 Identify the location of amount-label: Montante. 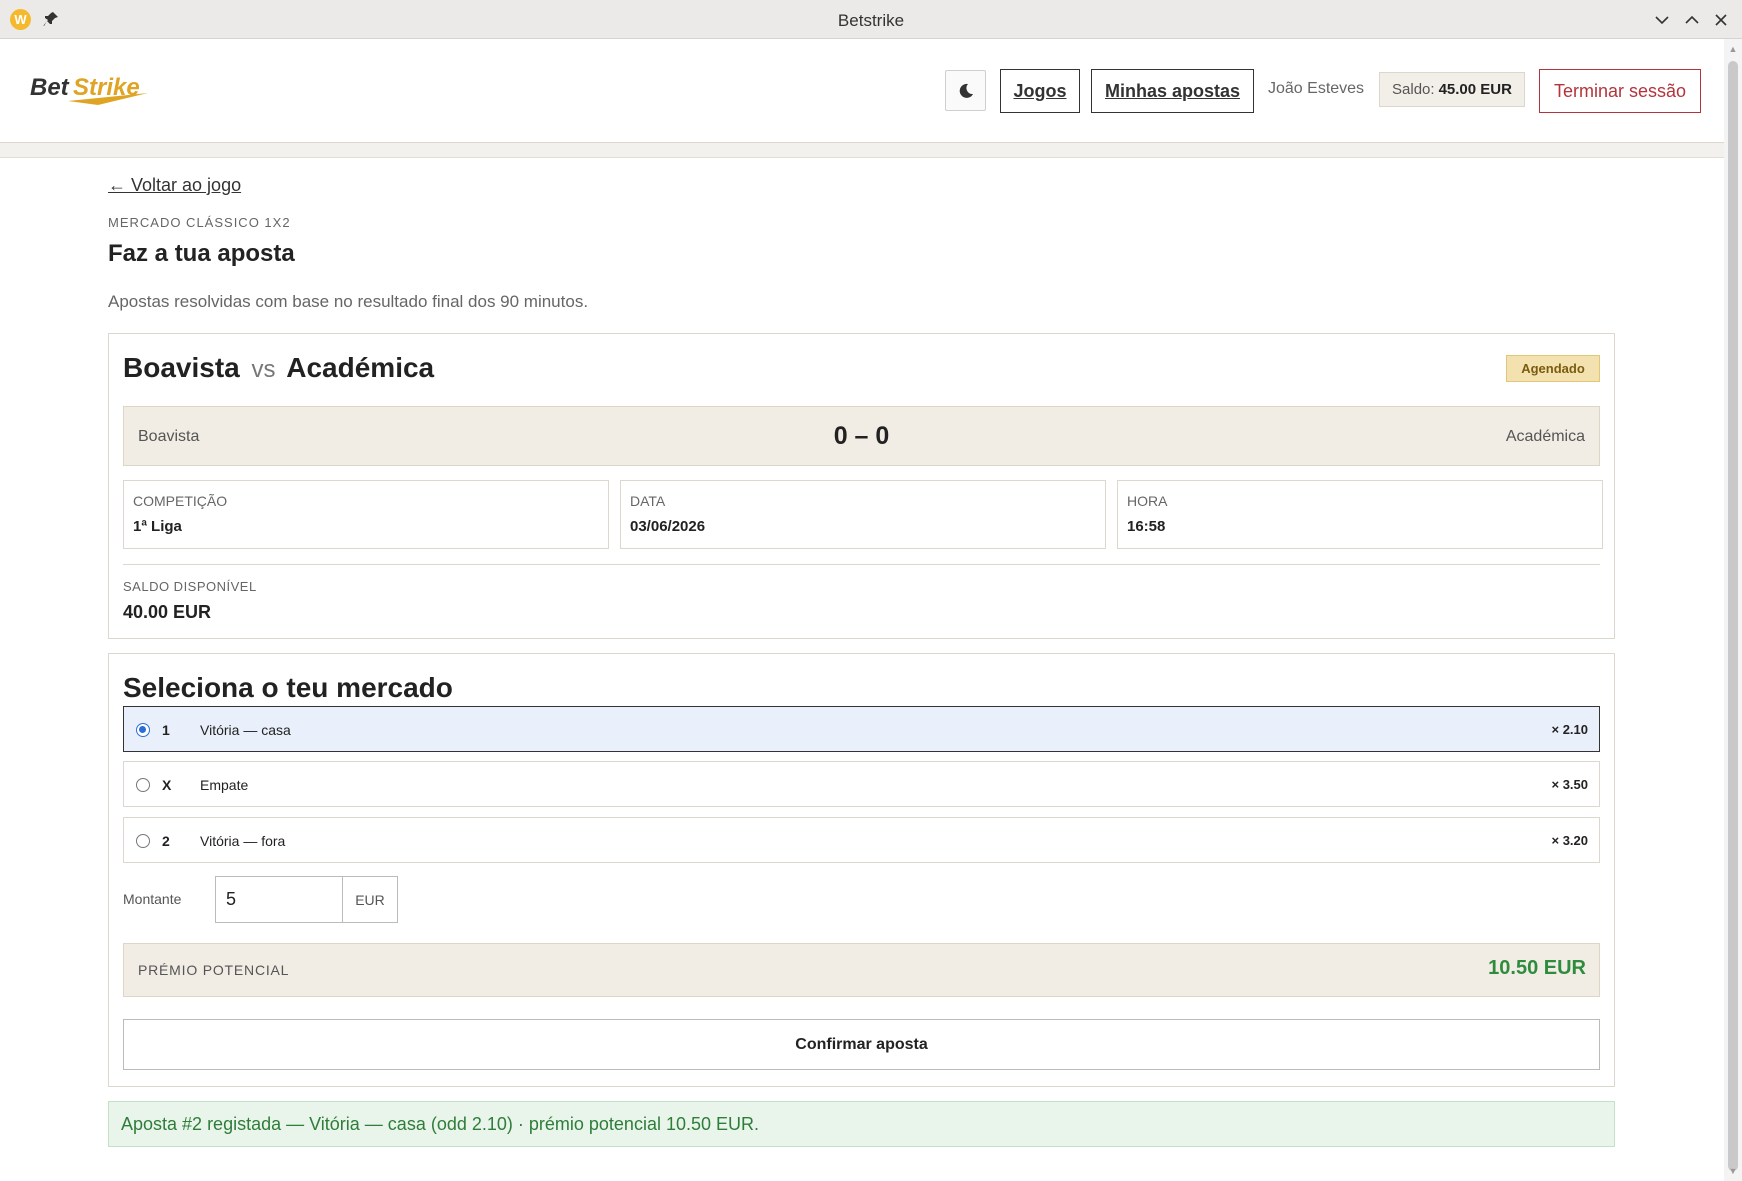
(152, 899).